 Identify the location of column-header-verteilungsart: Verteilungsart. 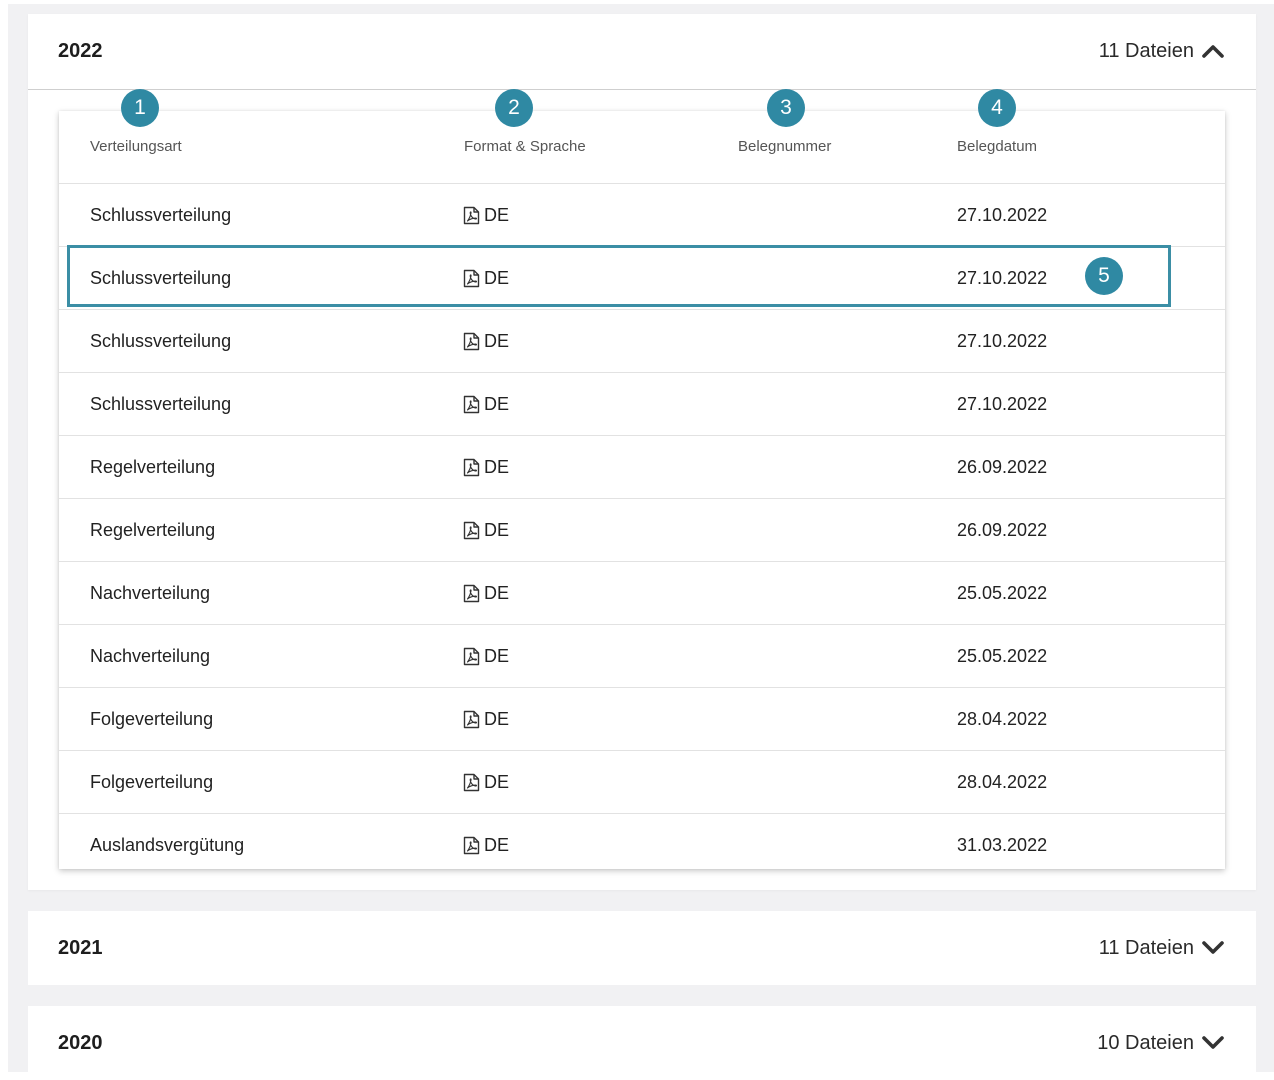
(136, 146).